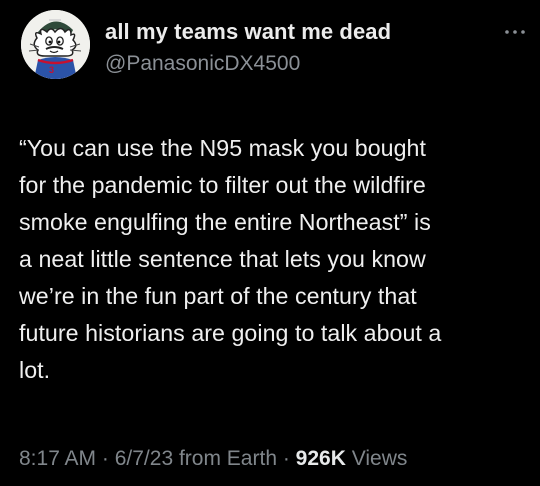  What do you see at coordinates (227, 458) in the screenshot?
I see `tweet-source: from Earth` at bounding box center [227, 458].